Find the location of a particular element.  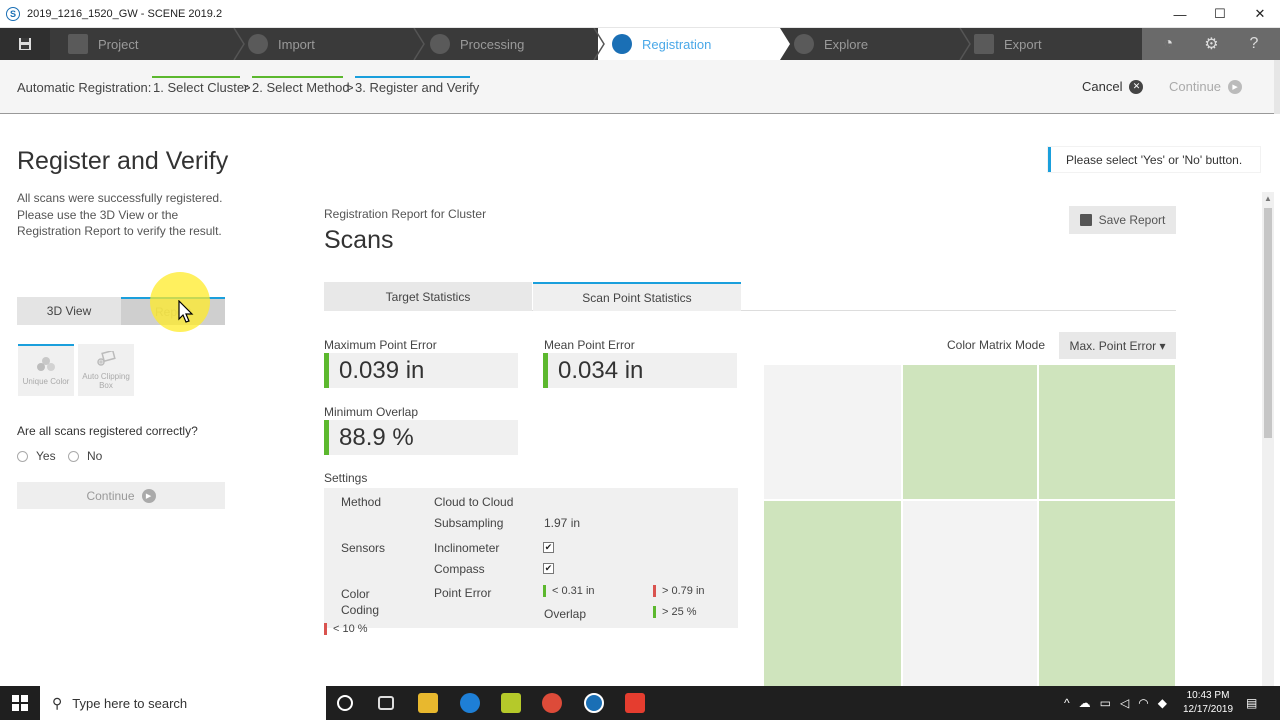

nav-step-registration: Registration is located at coordinates (661, 44).